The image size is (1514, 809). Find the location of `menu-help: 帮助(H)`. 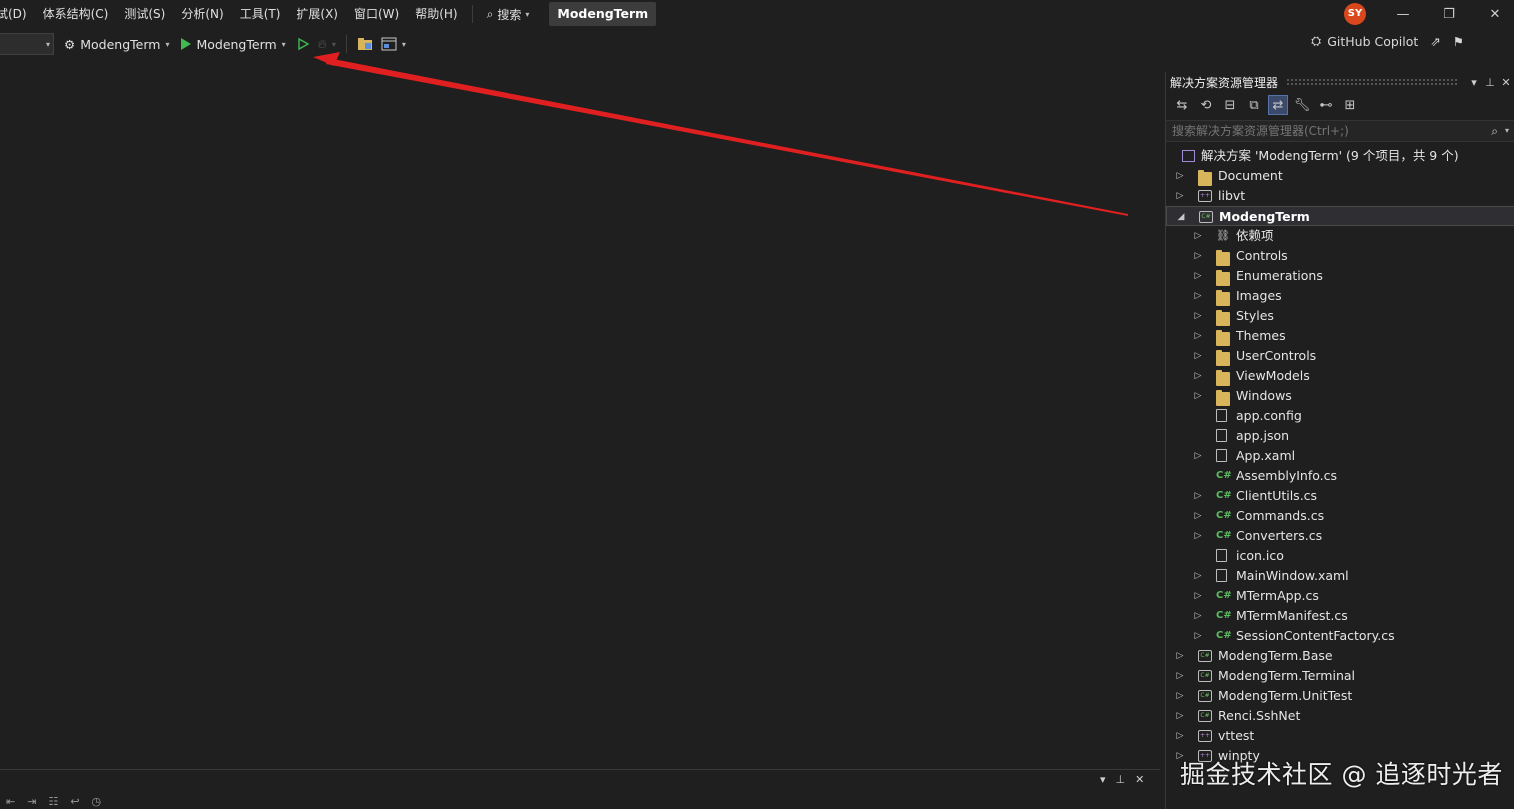

menu-help: 帮助(H) is located at coordinates (436, 14).